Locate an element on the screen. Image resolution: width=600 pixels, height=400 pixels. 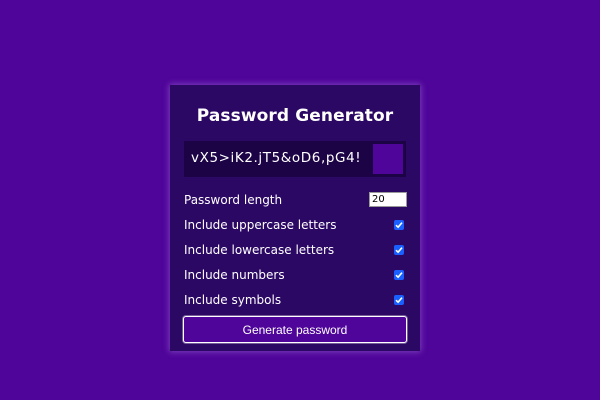
setting-numbers-label: Include numbers is located at coordinates (234, 274).